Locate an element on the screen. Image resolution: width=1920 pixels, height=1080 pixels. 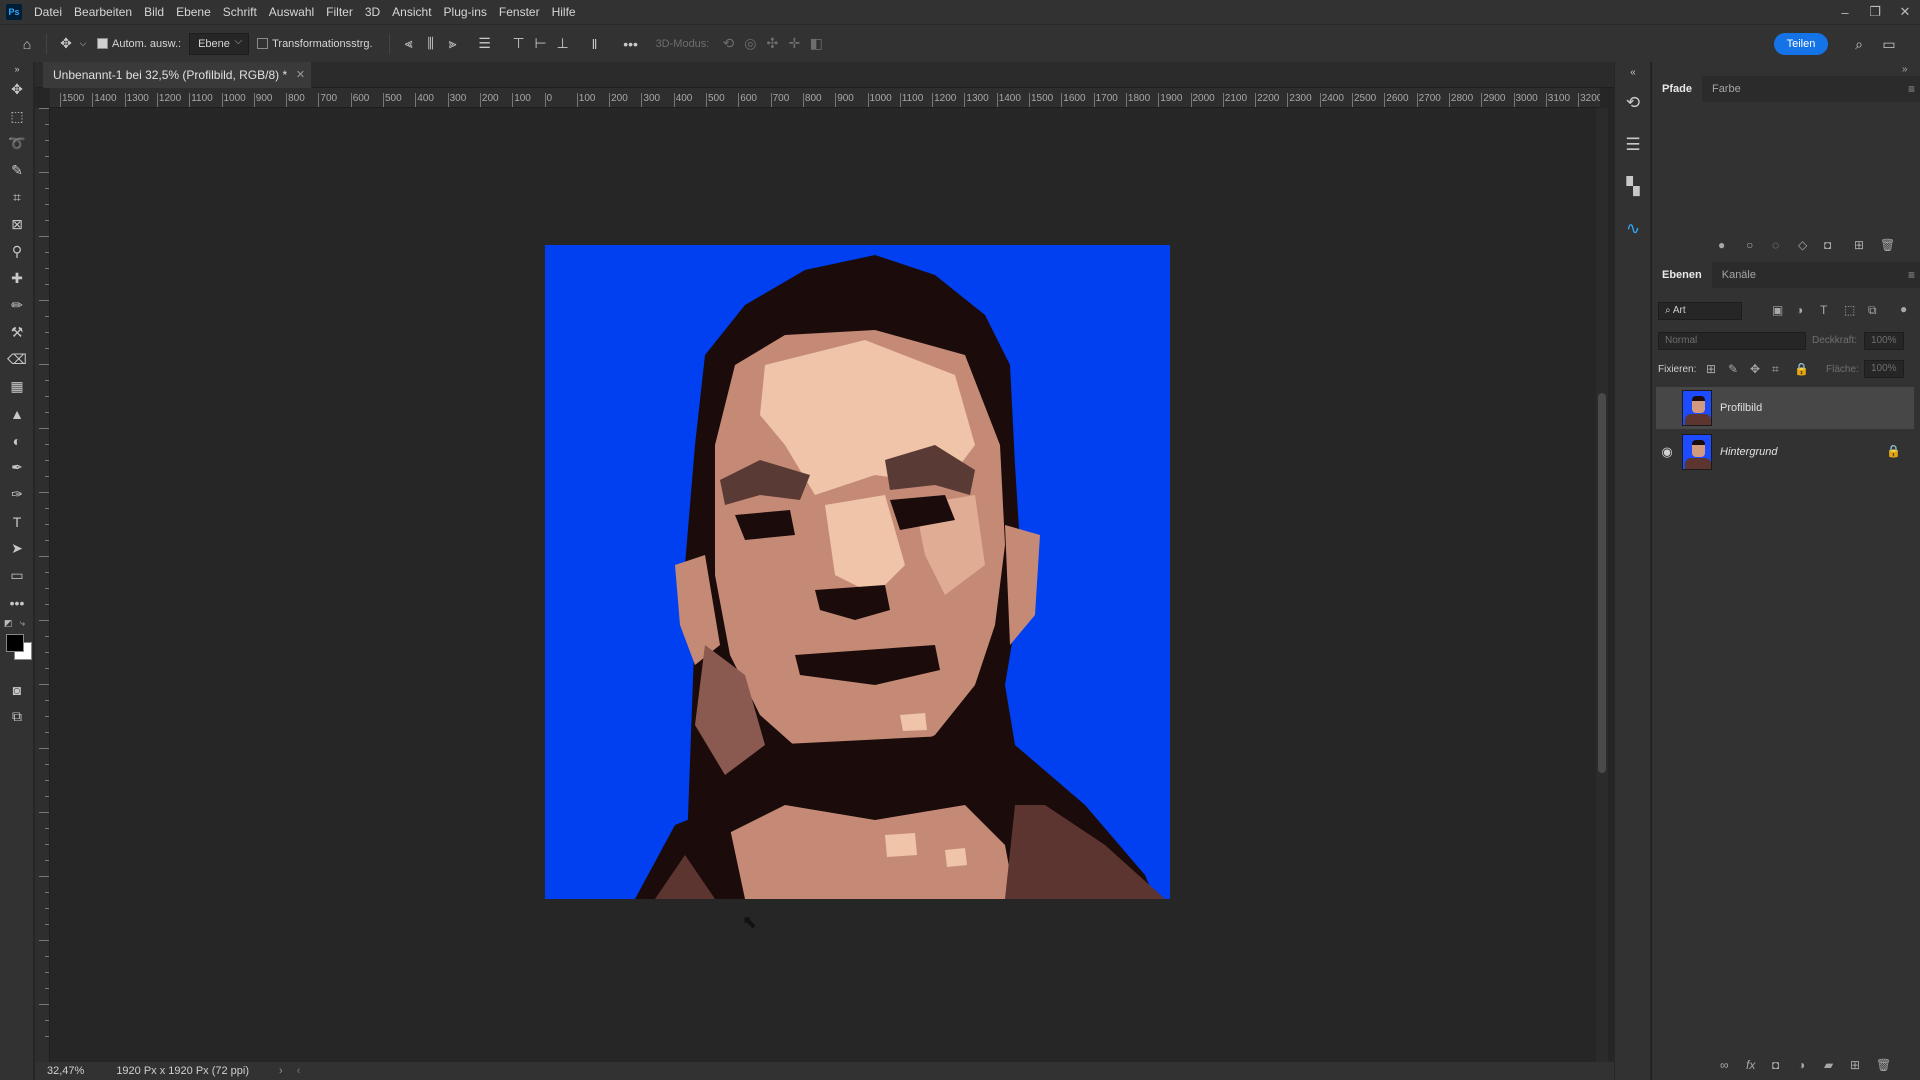
stroke-path-icon: ○ is located at coordinates (1749, 245).